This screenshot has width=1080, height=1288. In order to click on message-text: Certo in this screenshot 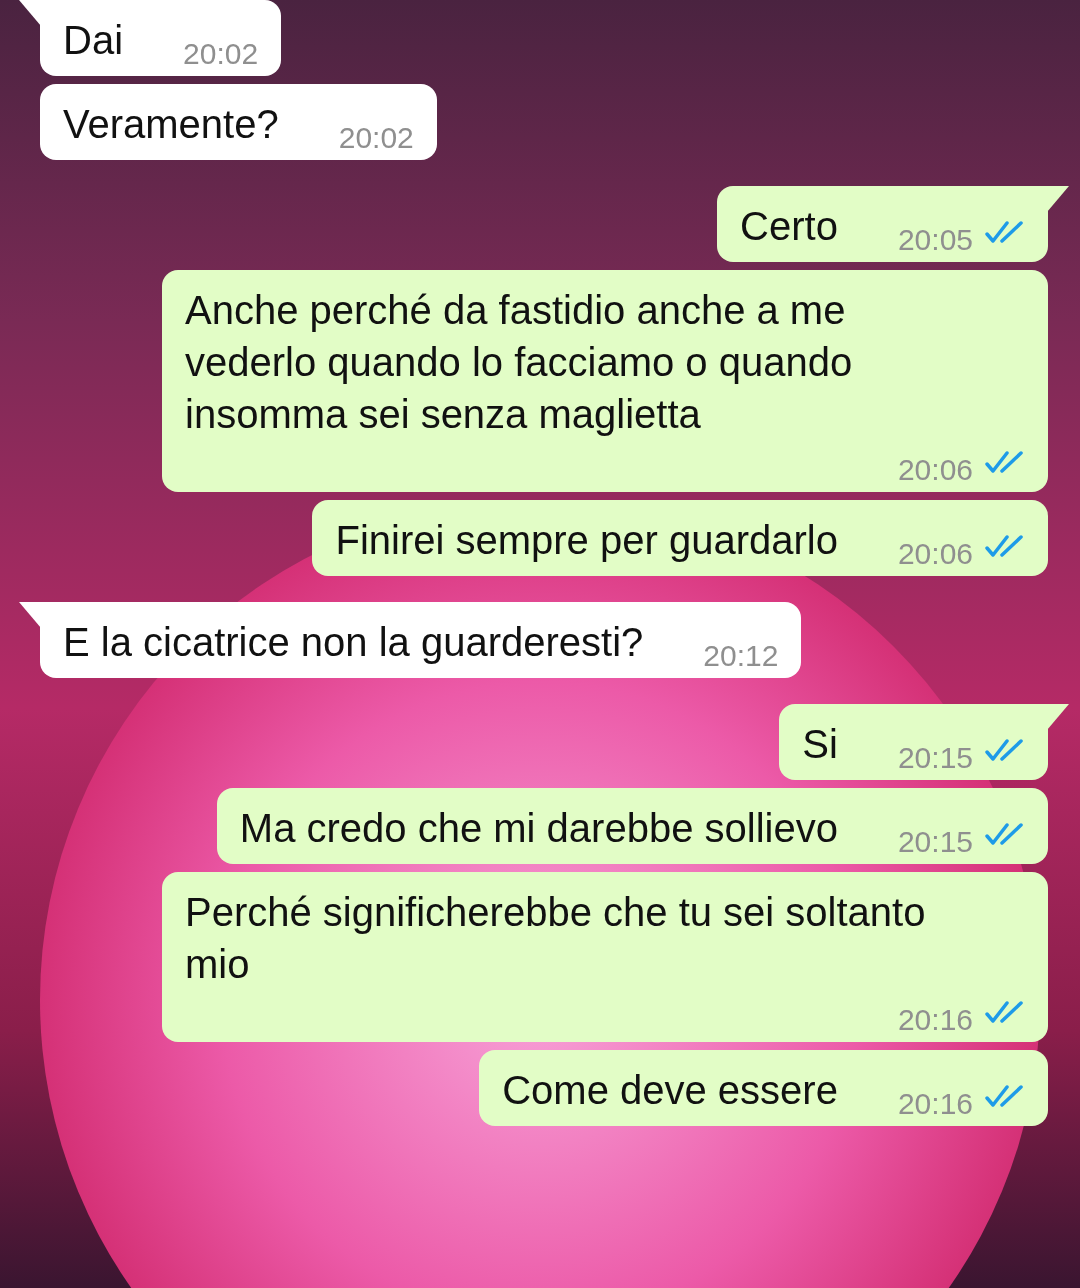, I will do `click(789, 226)`.